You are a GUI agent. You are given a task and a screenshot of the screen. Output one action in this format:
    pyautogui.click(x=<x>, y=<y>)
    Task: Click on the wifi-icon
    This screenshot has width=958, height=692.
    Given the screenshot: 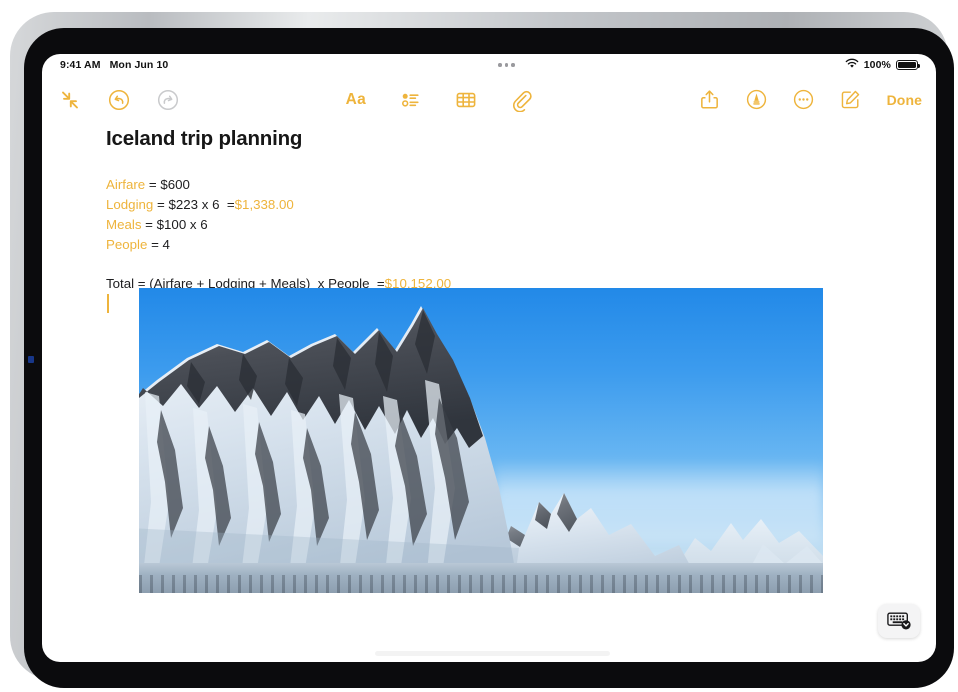 What is the action you would take?
    pyautogui.click(x=852, y=65)
    